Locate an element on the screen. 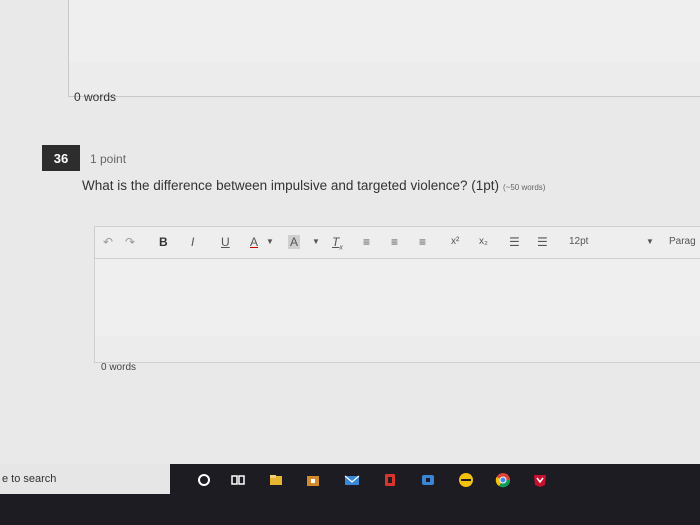  sticky-notes-icon is located at coordinates (466, 480).